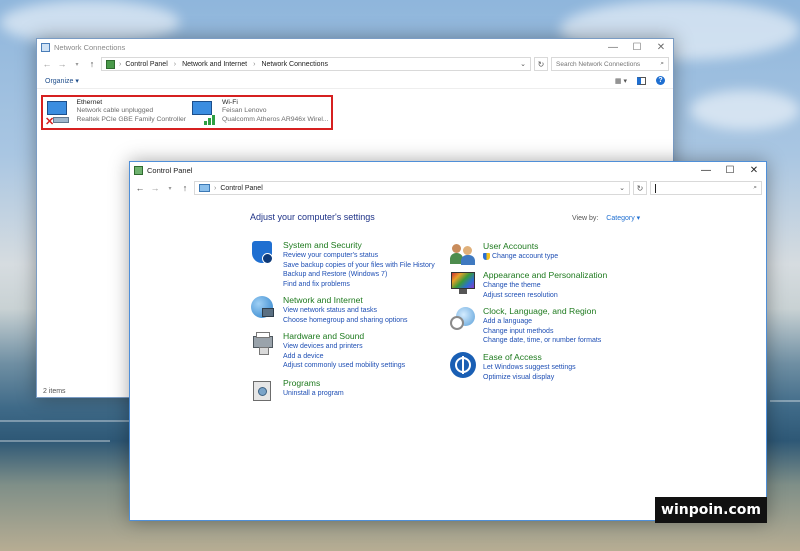 Image resolution: width=800 pixels, height=551 pixels. Describe the element at coordinates (529, 357) in the screenshot. I see `category-title: Ease of Access` at that location.